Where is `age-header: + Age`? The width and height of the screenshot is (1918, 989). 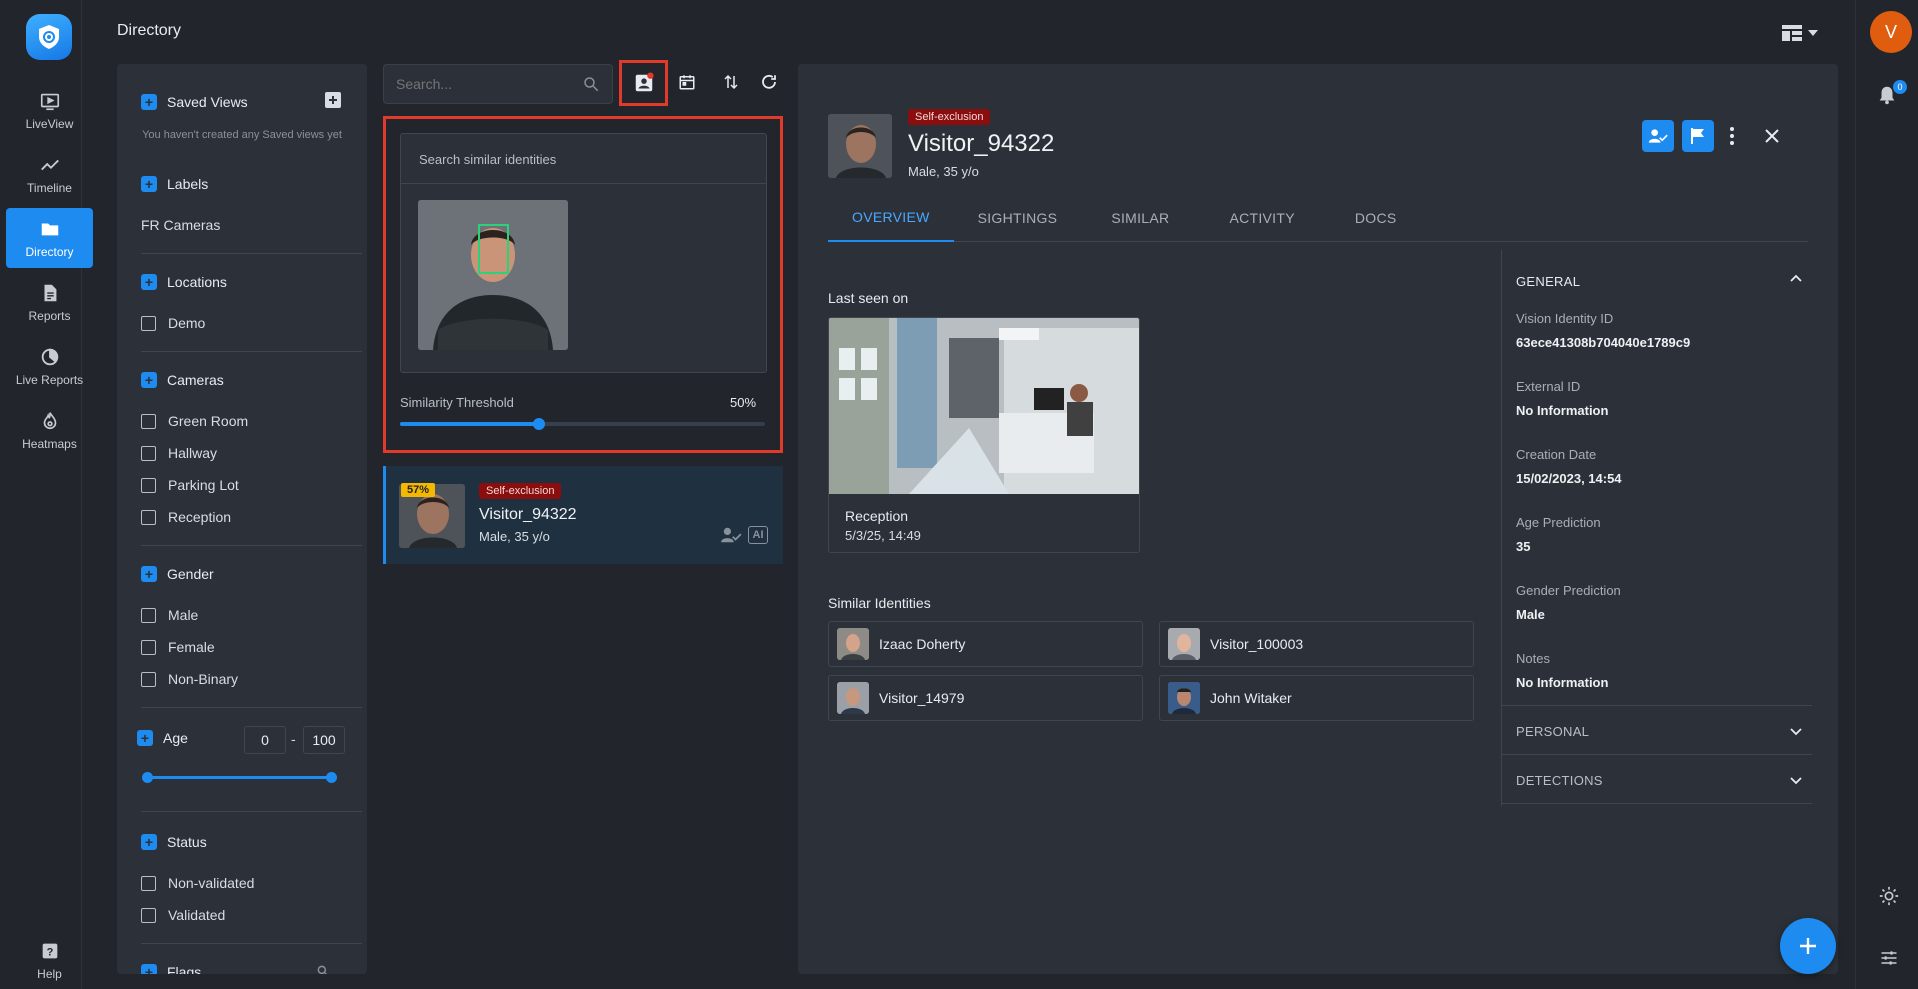
age-header: + Age is located at coordinates (162, 738).